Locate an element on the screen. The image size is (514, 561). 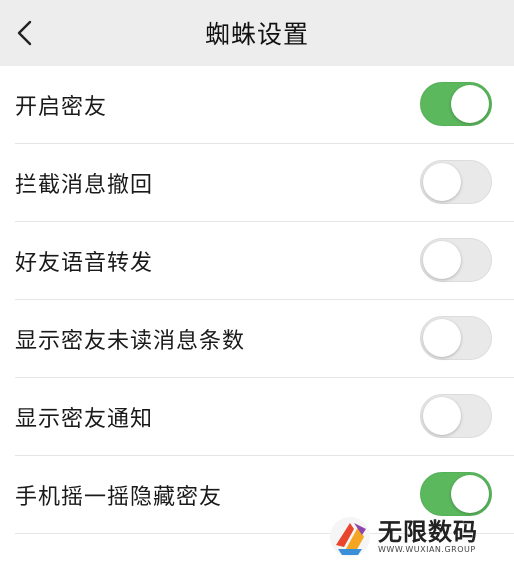
chevron-left-icon is located at coordinates (24, 33).